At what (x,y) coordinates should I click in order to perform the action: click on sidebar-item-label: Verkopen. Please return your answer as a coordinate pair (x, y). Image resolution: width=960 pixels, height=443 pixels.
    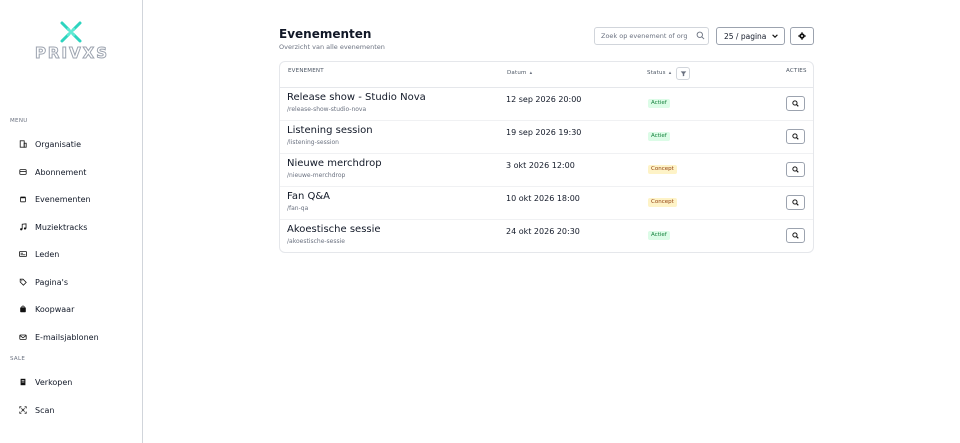
    Looking at the image, I should click on (54, 382).